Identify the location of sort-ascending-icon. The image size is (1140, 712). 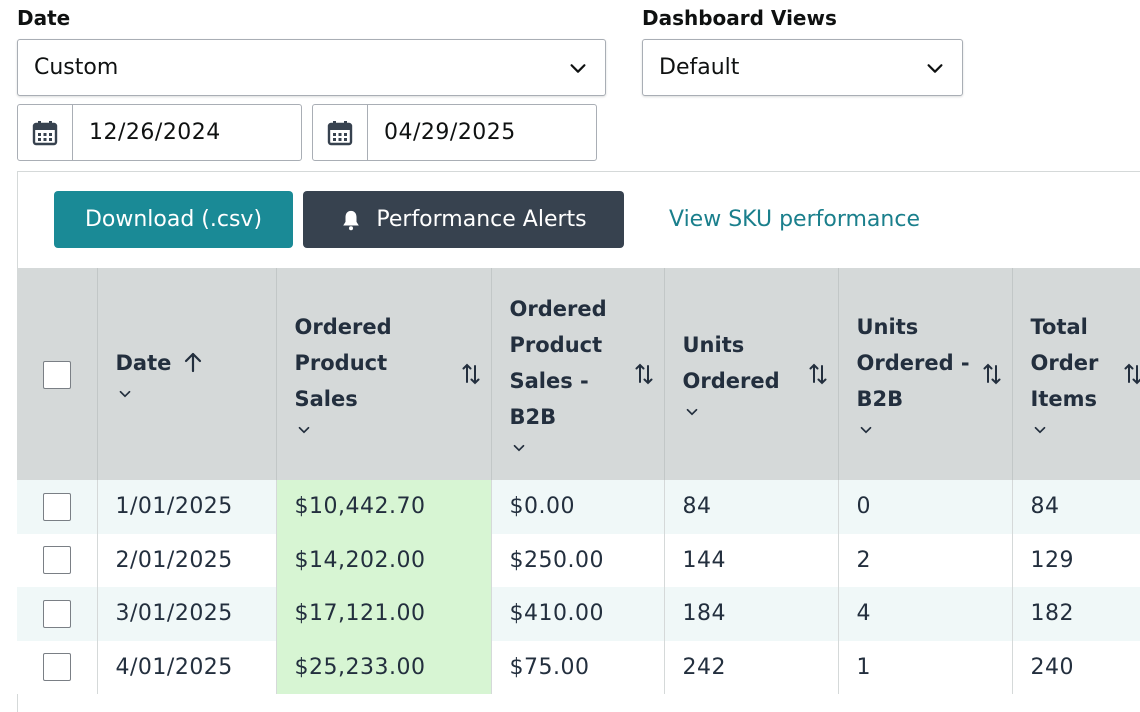
(193, 362).